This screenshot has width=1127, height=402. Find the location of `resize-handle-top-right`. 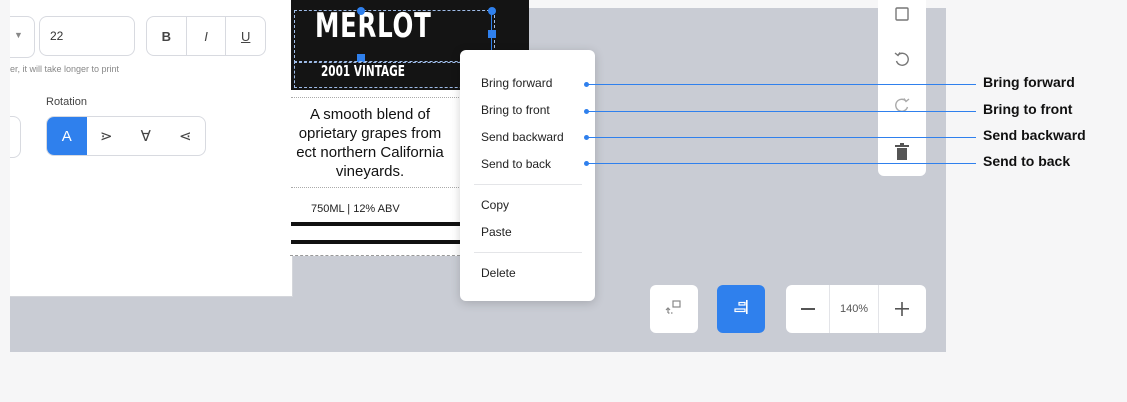

resize-handle-top-right is located at coordinates (492, 11).